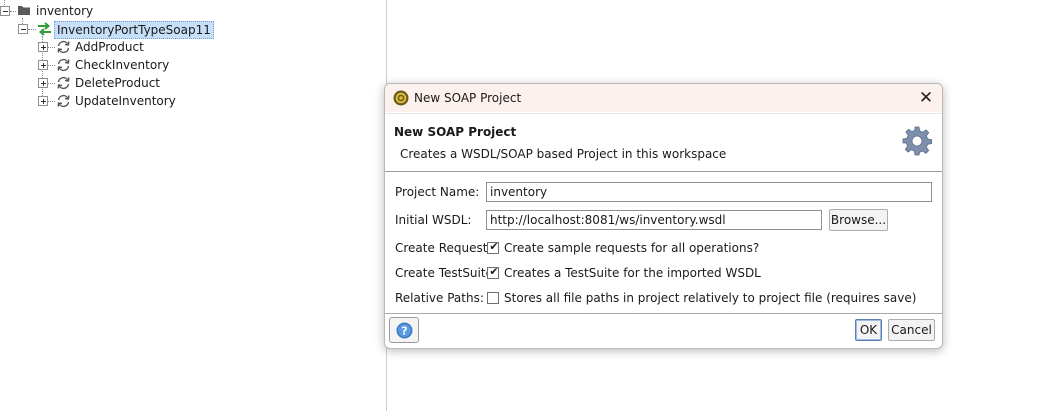 This screenshot has width=1041, height=411. Describe the element at coordinates (926, 98) in the screenshot. I see `close-icon: ✕` at that location.